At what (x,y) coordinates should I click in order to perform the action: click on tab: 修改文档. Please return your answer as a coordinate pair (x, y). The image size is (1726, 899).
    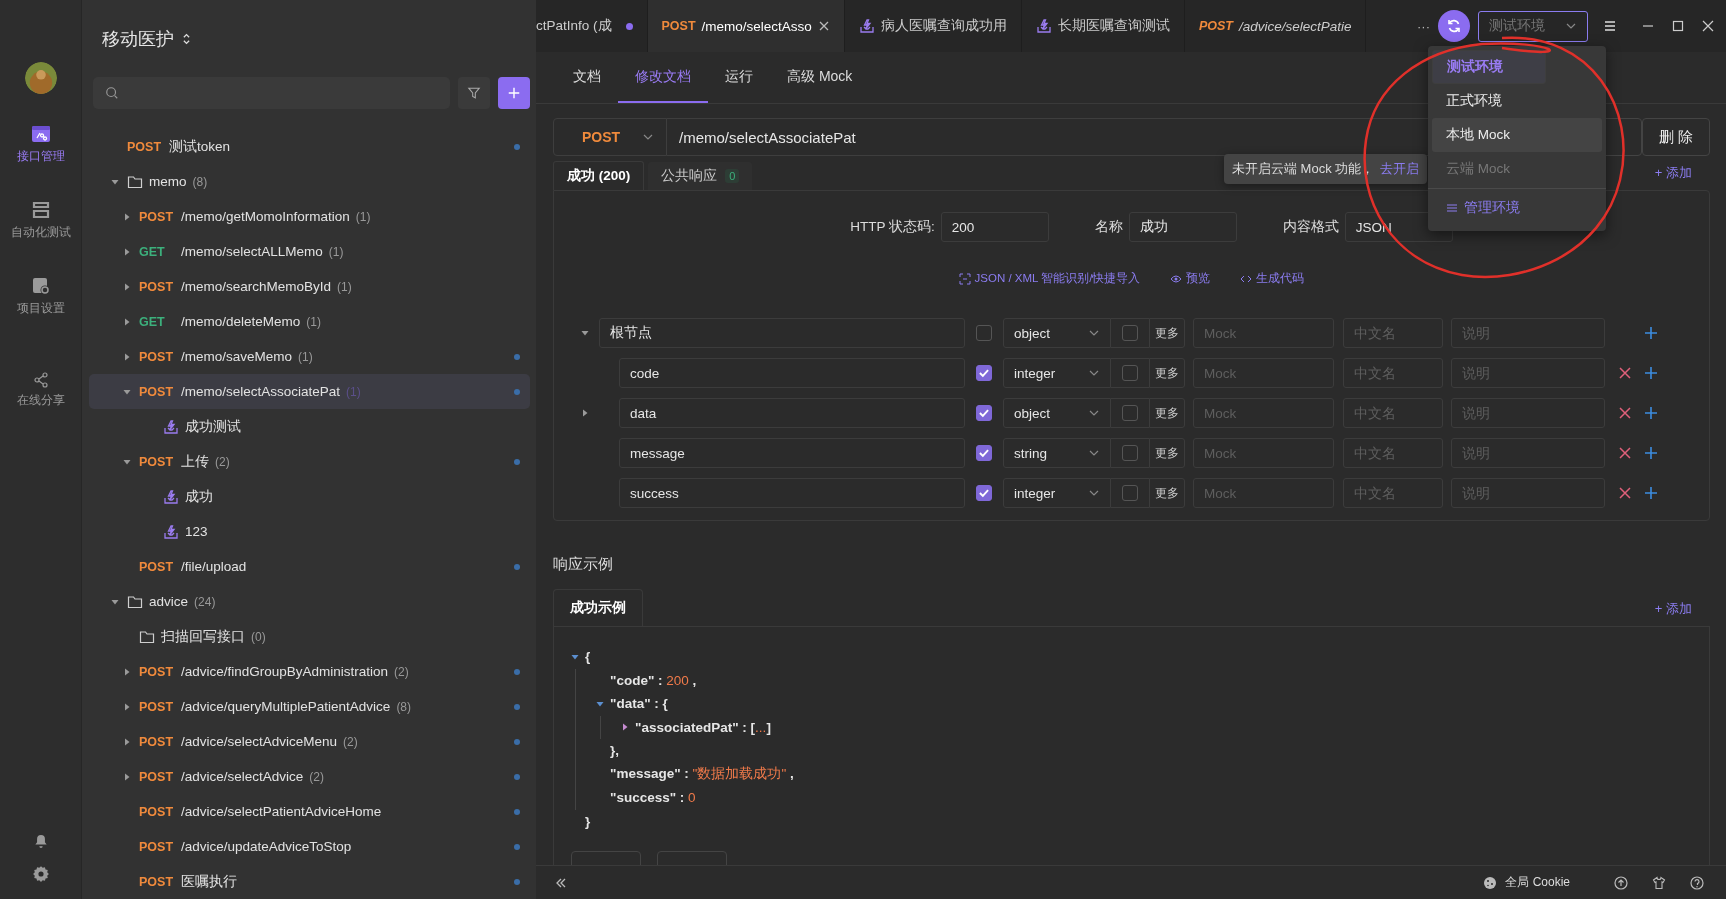
    Looking at the image, I should click on (663, 77).